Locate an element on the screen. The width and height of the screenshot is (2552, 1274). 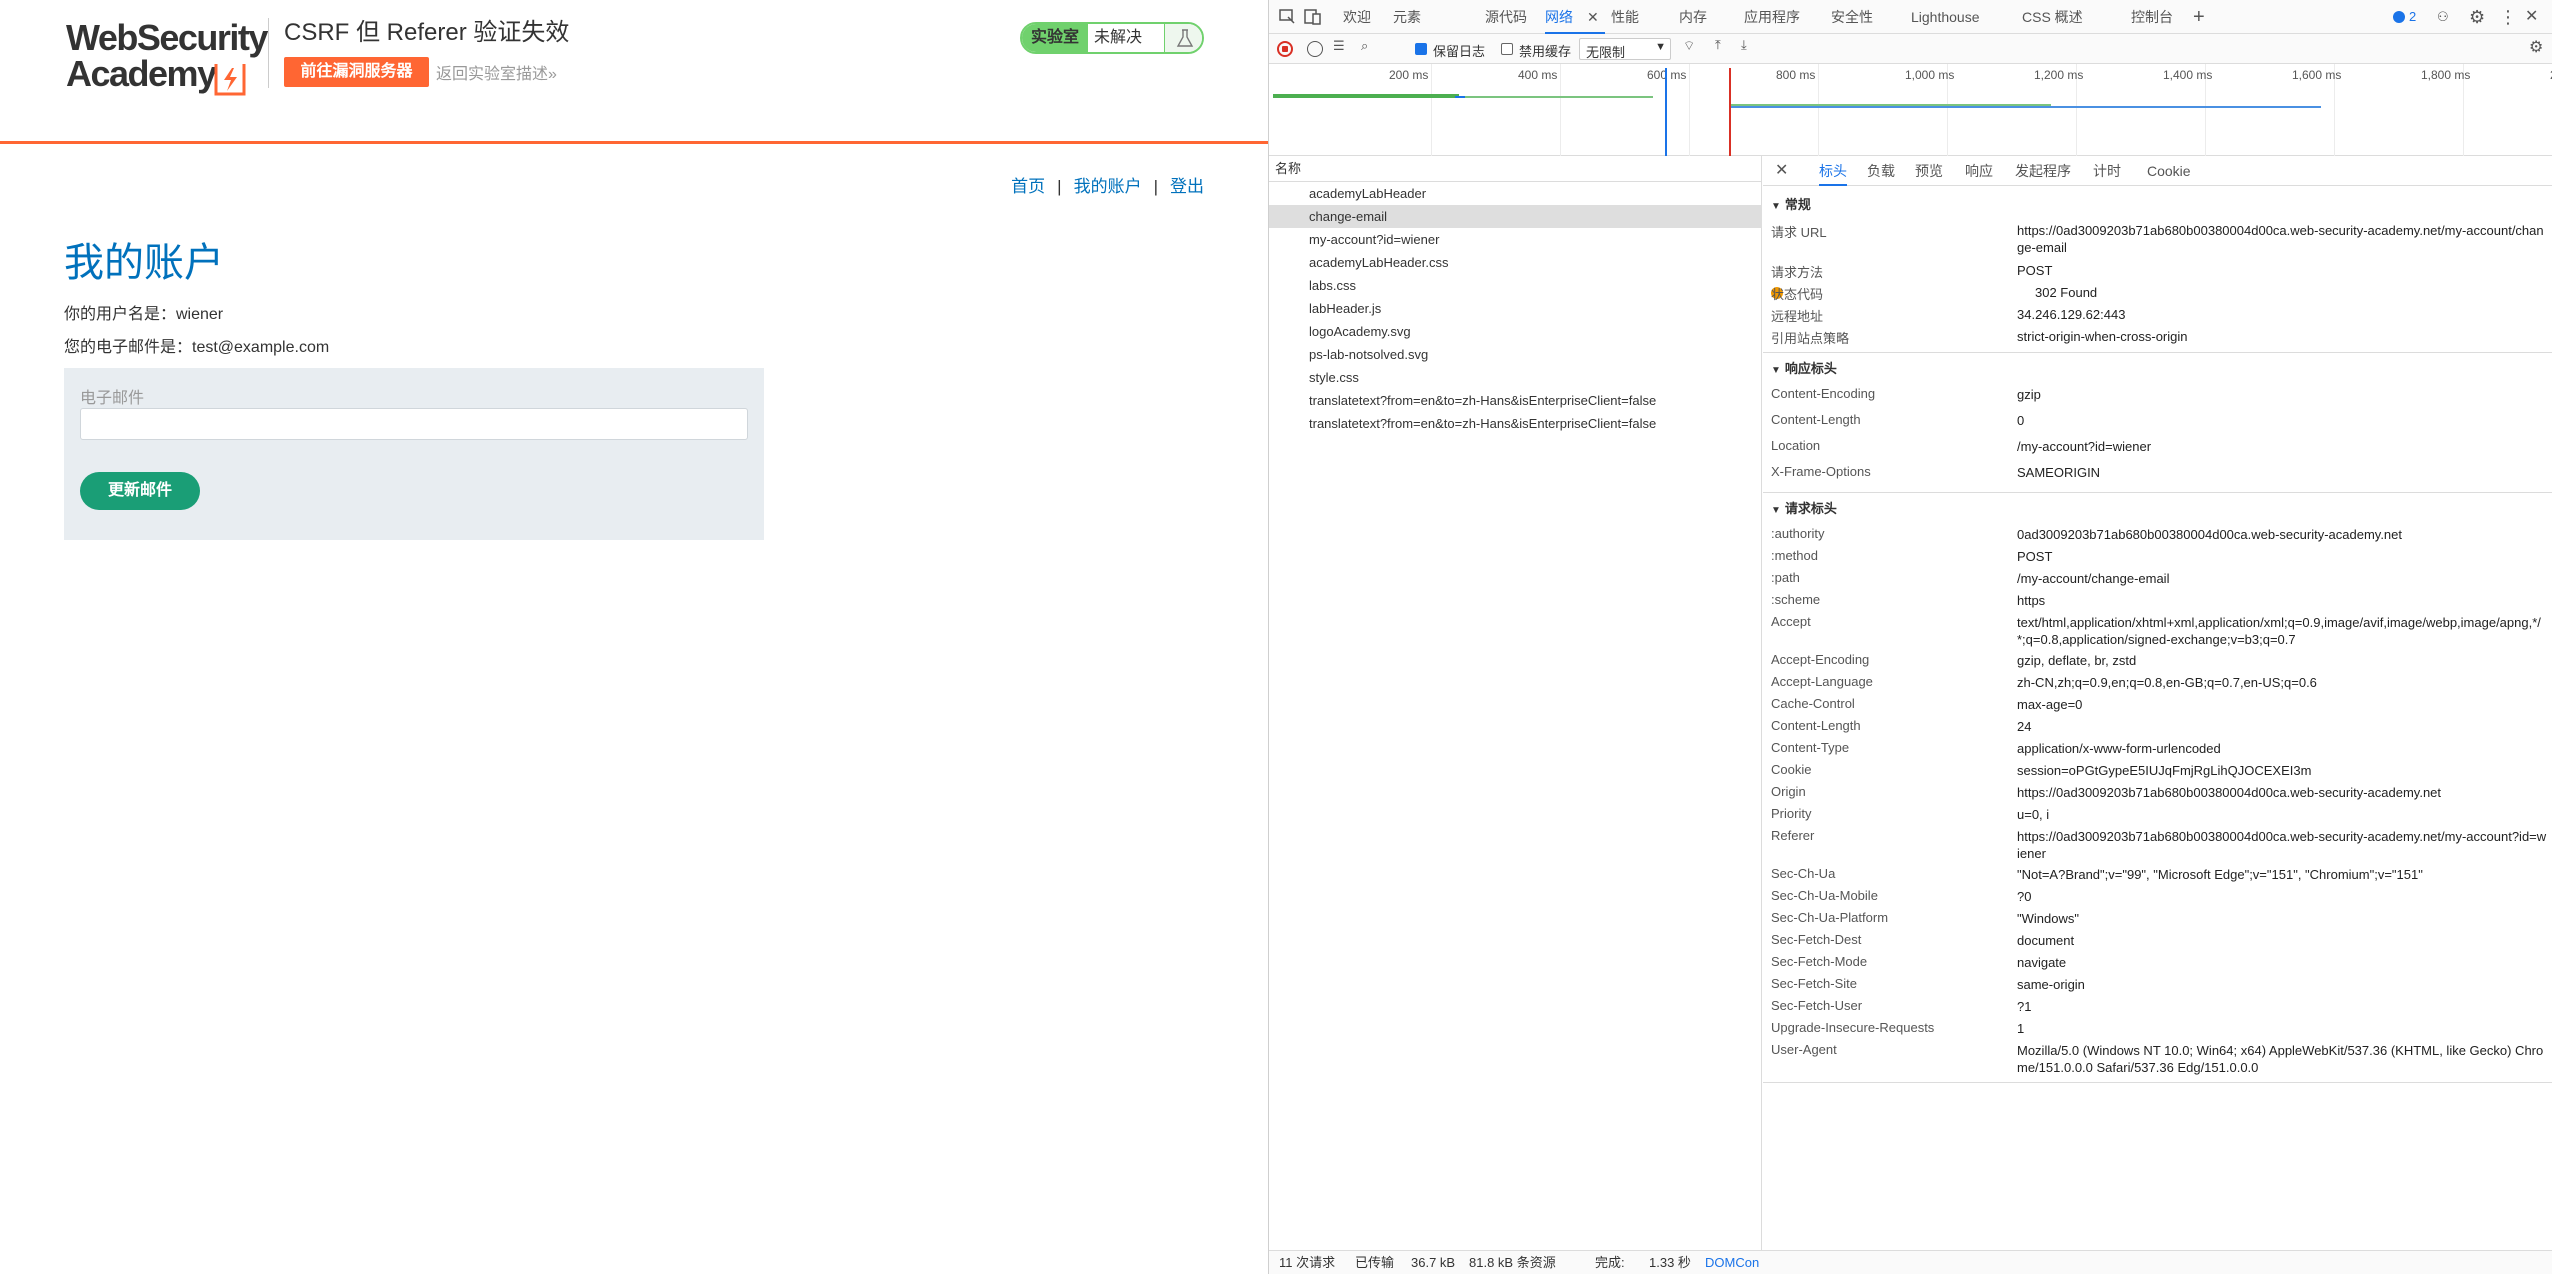
detail-tab: 响应 is located at coordinates (1979, 171).